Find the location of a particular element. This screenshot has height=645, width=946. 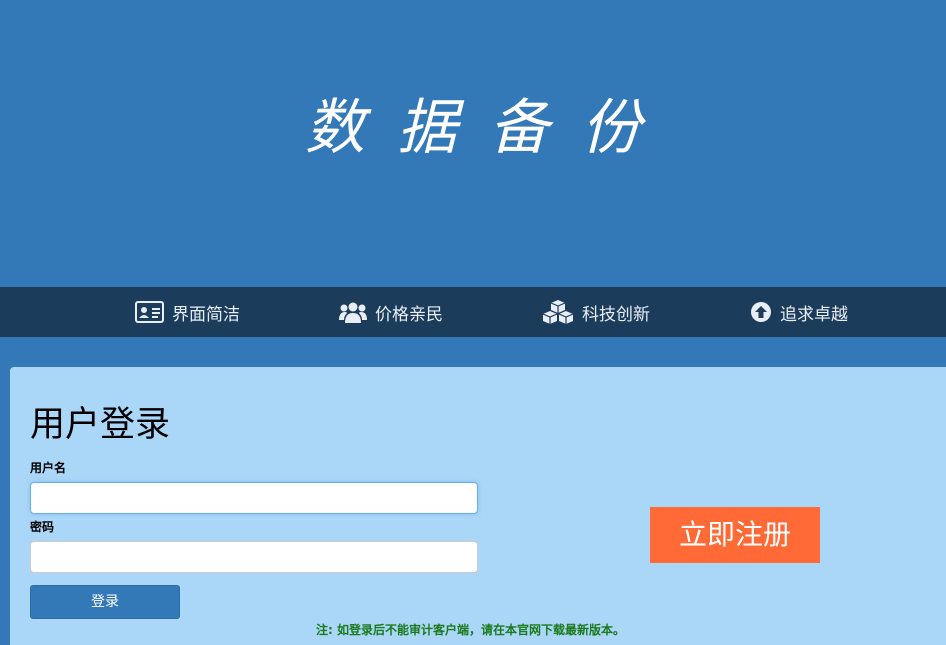

username-input is located at coordinates (254, 498).